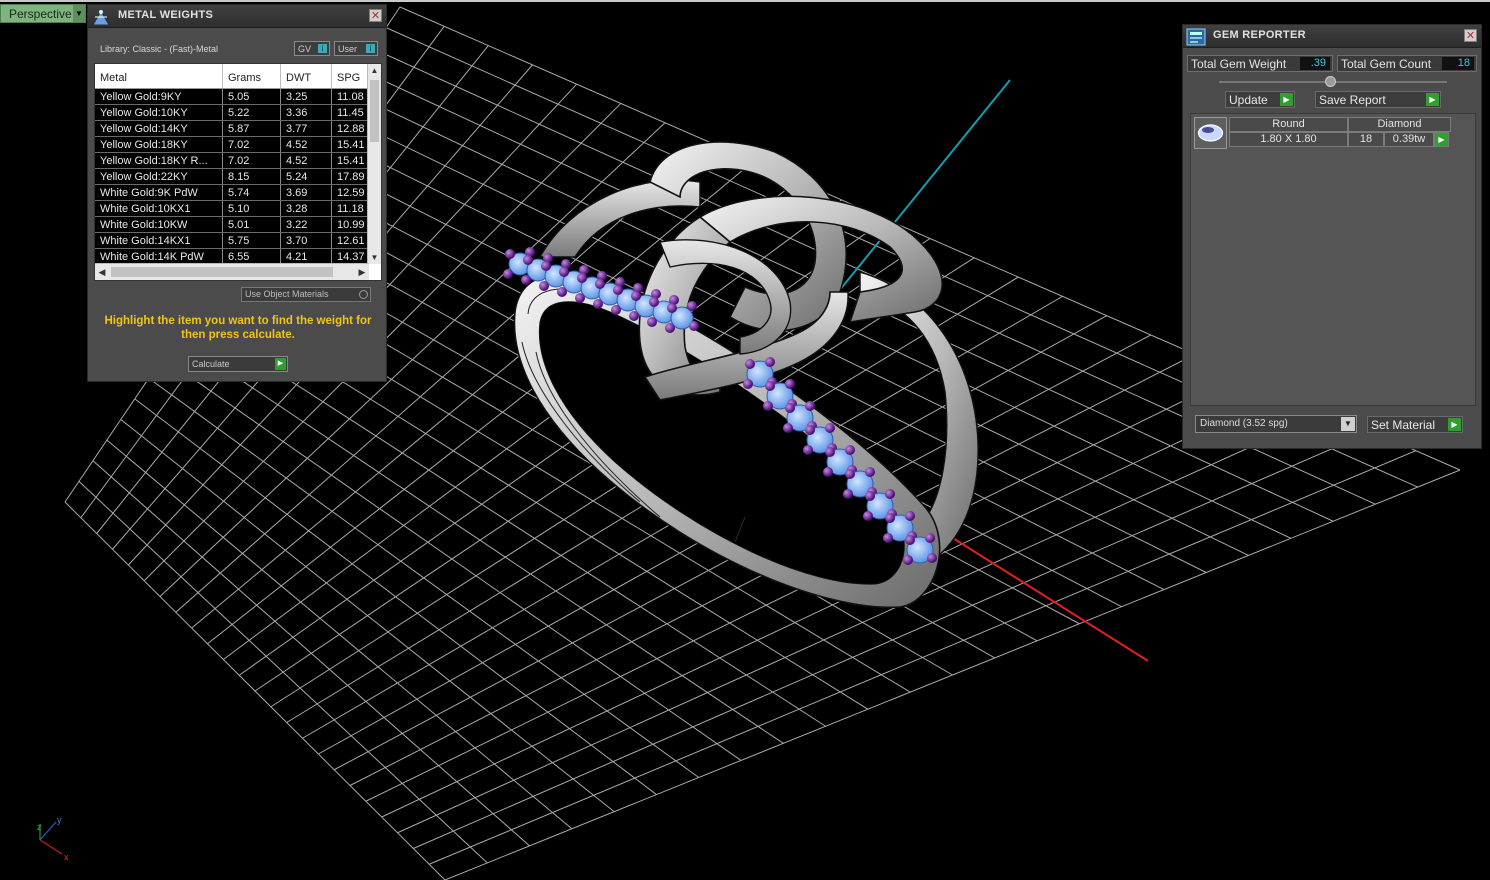  I want to click on table-row: Yellow Gold:22KY 8.15 5.24 17.89, so click(232, 177).